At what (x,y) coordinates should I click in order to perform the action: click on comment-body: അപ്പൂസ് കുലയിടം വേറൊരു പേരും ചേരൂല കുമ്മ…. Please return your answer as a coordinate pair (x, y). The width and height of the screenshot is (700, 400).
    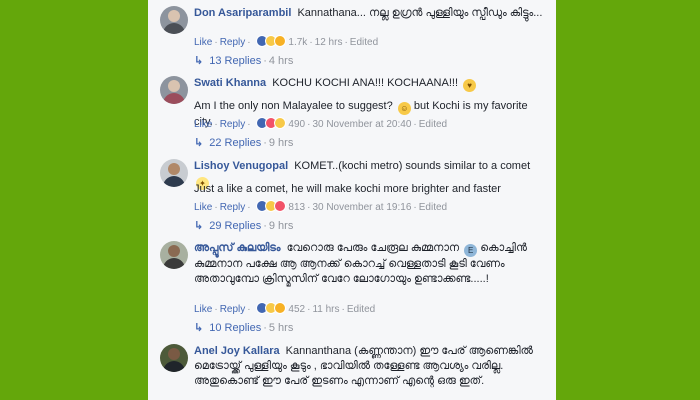
    Looking at the image, I should click on (369, 264).